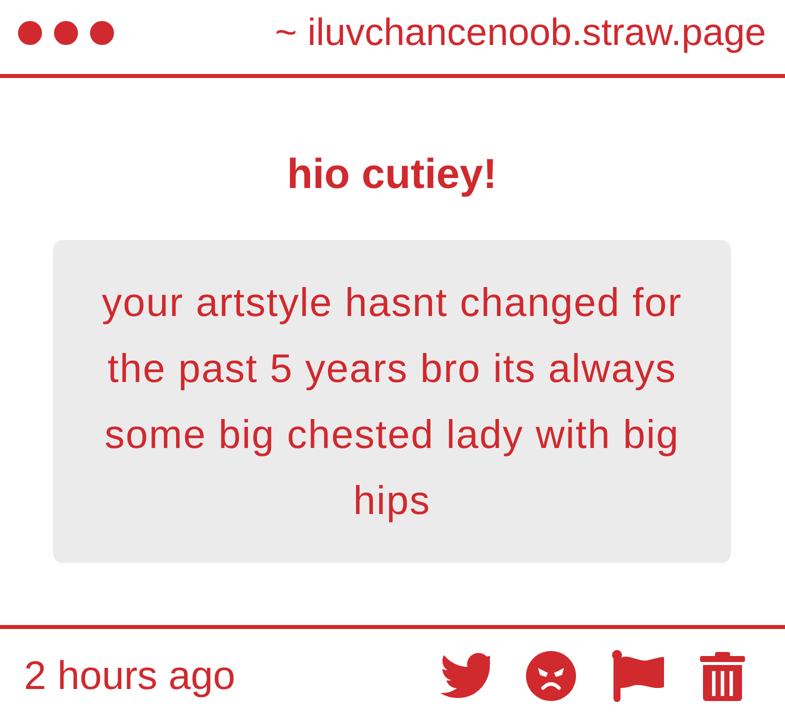 This screenshot has width=785, height=721. I want to click on message-title: hio cutiey!, so click(392, 174).